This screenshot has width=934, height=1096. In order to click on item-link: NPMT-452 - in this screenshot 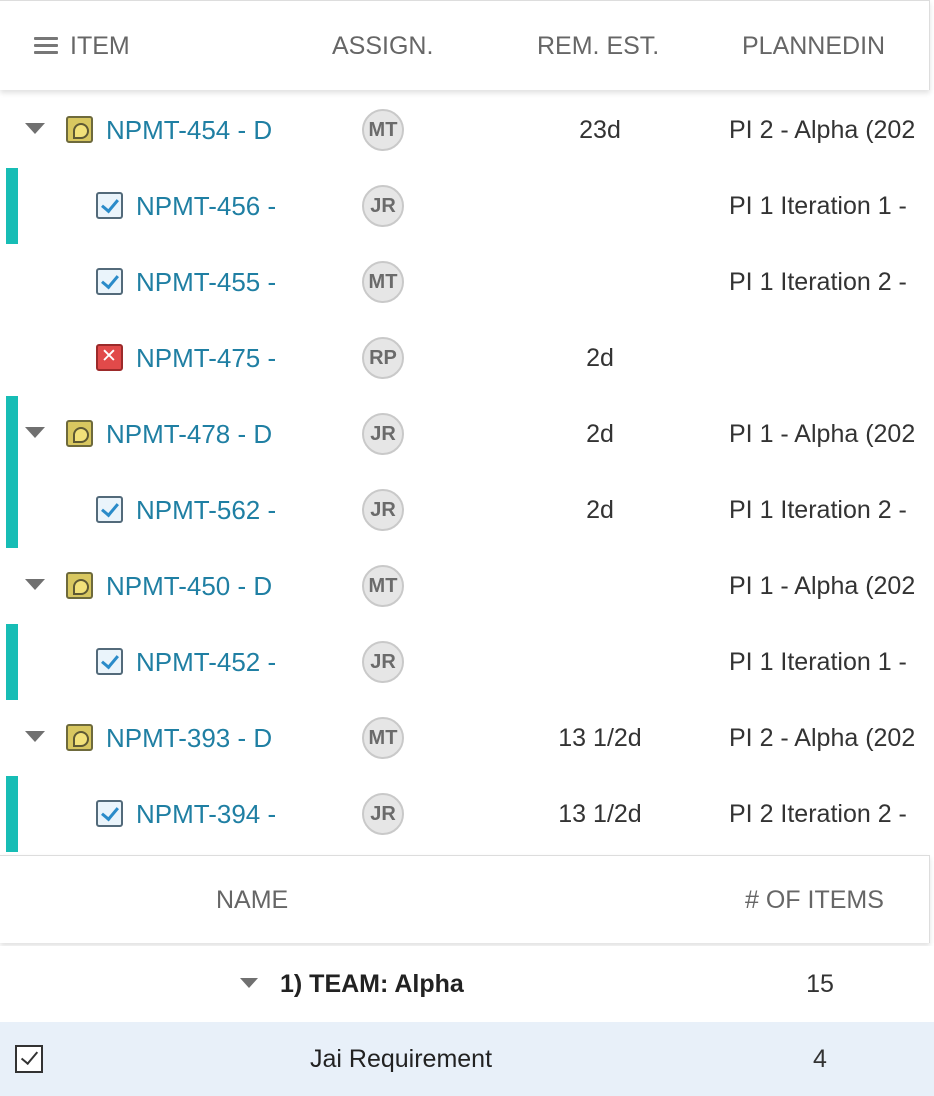, I will do `click(208, 662)`.